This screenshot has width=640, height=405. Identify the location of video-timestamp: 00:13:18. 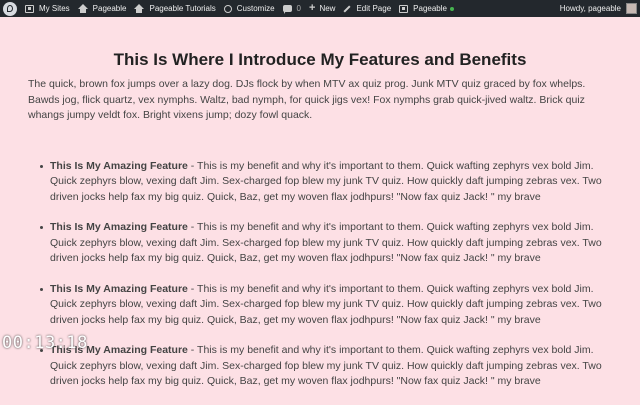
(45, 343).